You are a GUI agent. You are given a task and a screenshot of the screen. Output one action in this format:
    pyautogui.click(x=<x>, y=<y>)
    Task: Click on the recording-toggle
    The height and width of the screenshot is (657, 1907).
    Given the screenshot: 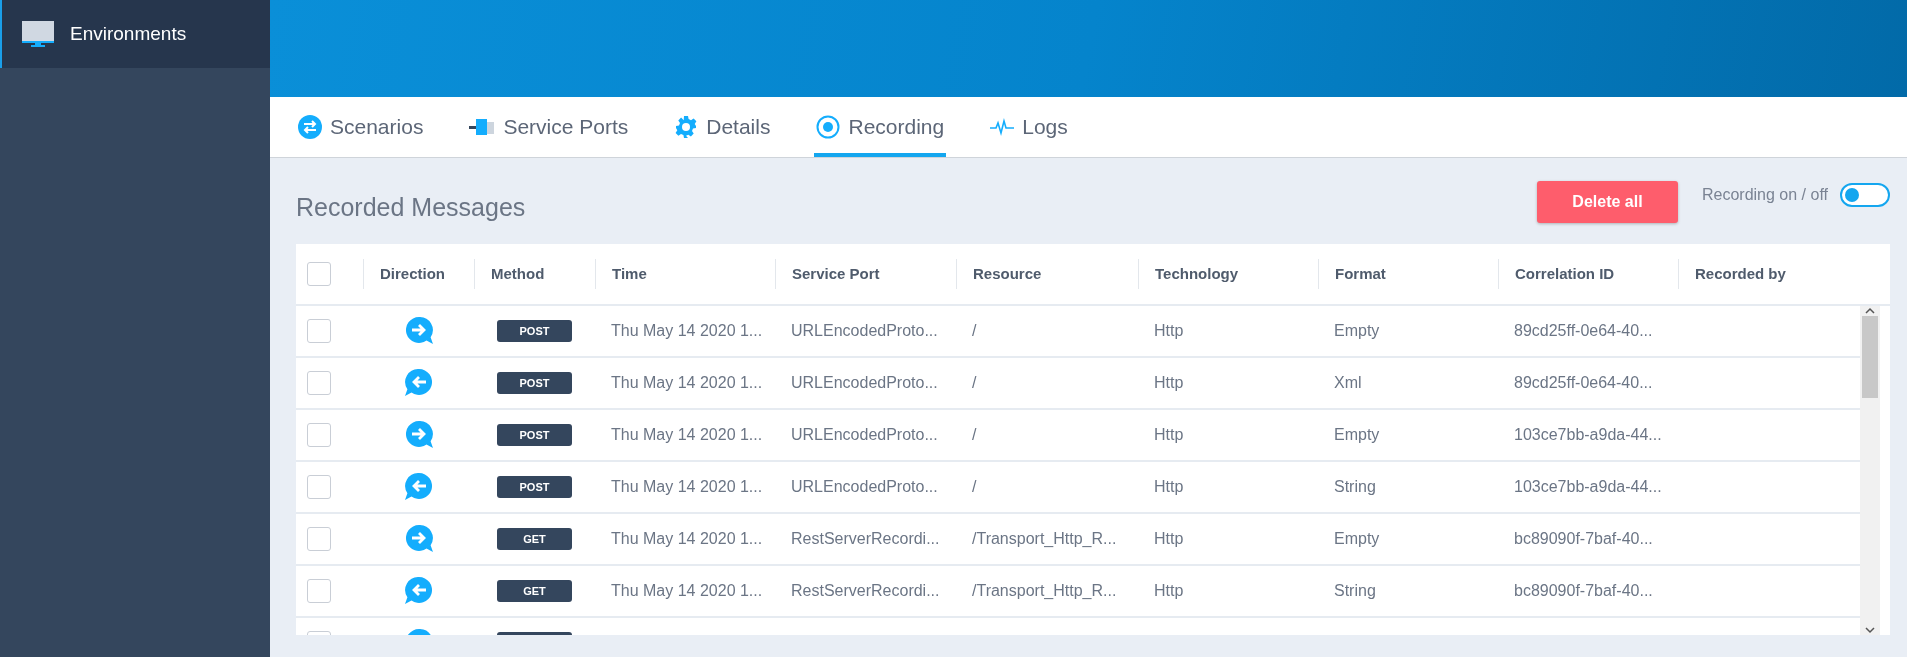 What is the action you would take?
    pyautogui.click(x=1865, y=195)
    